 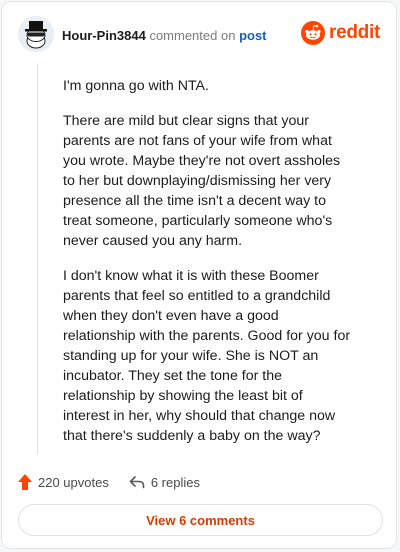 I want to click on thread-line, so click(x=37, y=259).